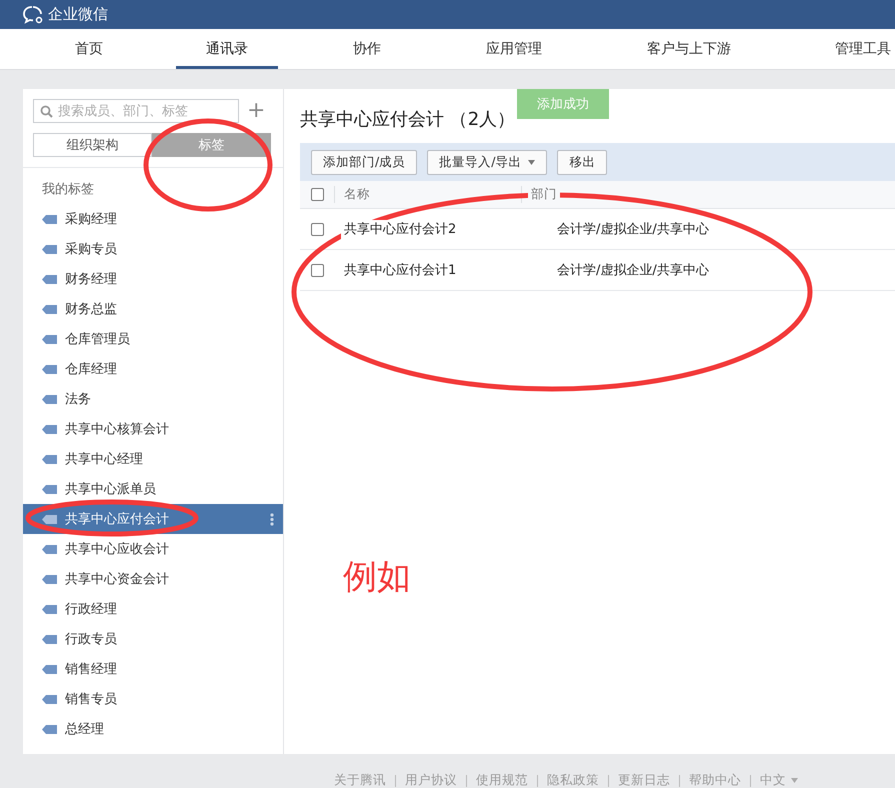  Describe the element at coordinates (408, 120) in the screenshot. I see `page-title: 共享中心应付会计 （2人）` at that location.